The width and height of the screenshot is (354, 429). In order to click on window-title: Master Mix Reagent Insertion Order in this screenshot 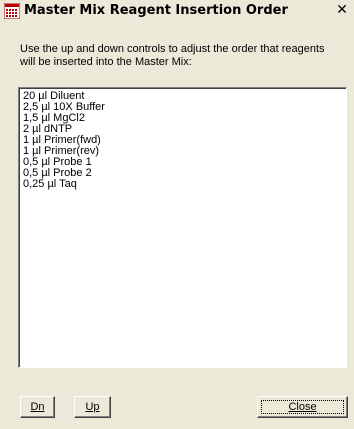, I will do `click(156, 10)`.